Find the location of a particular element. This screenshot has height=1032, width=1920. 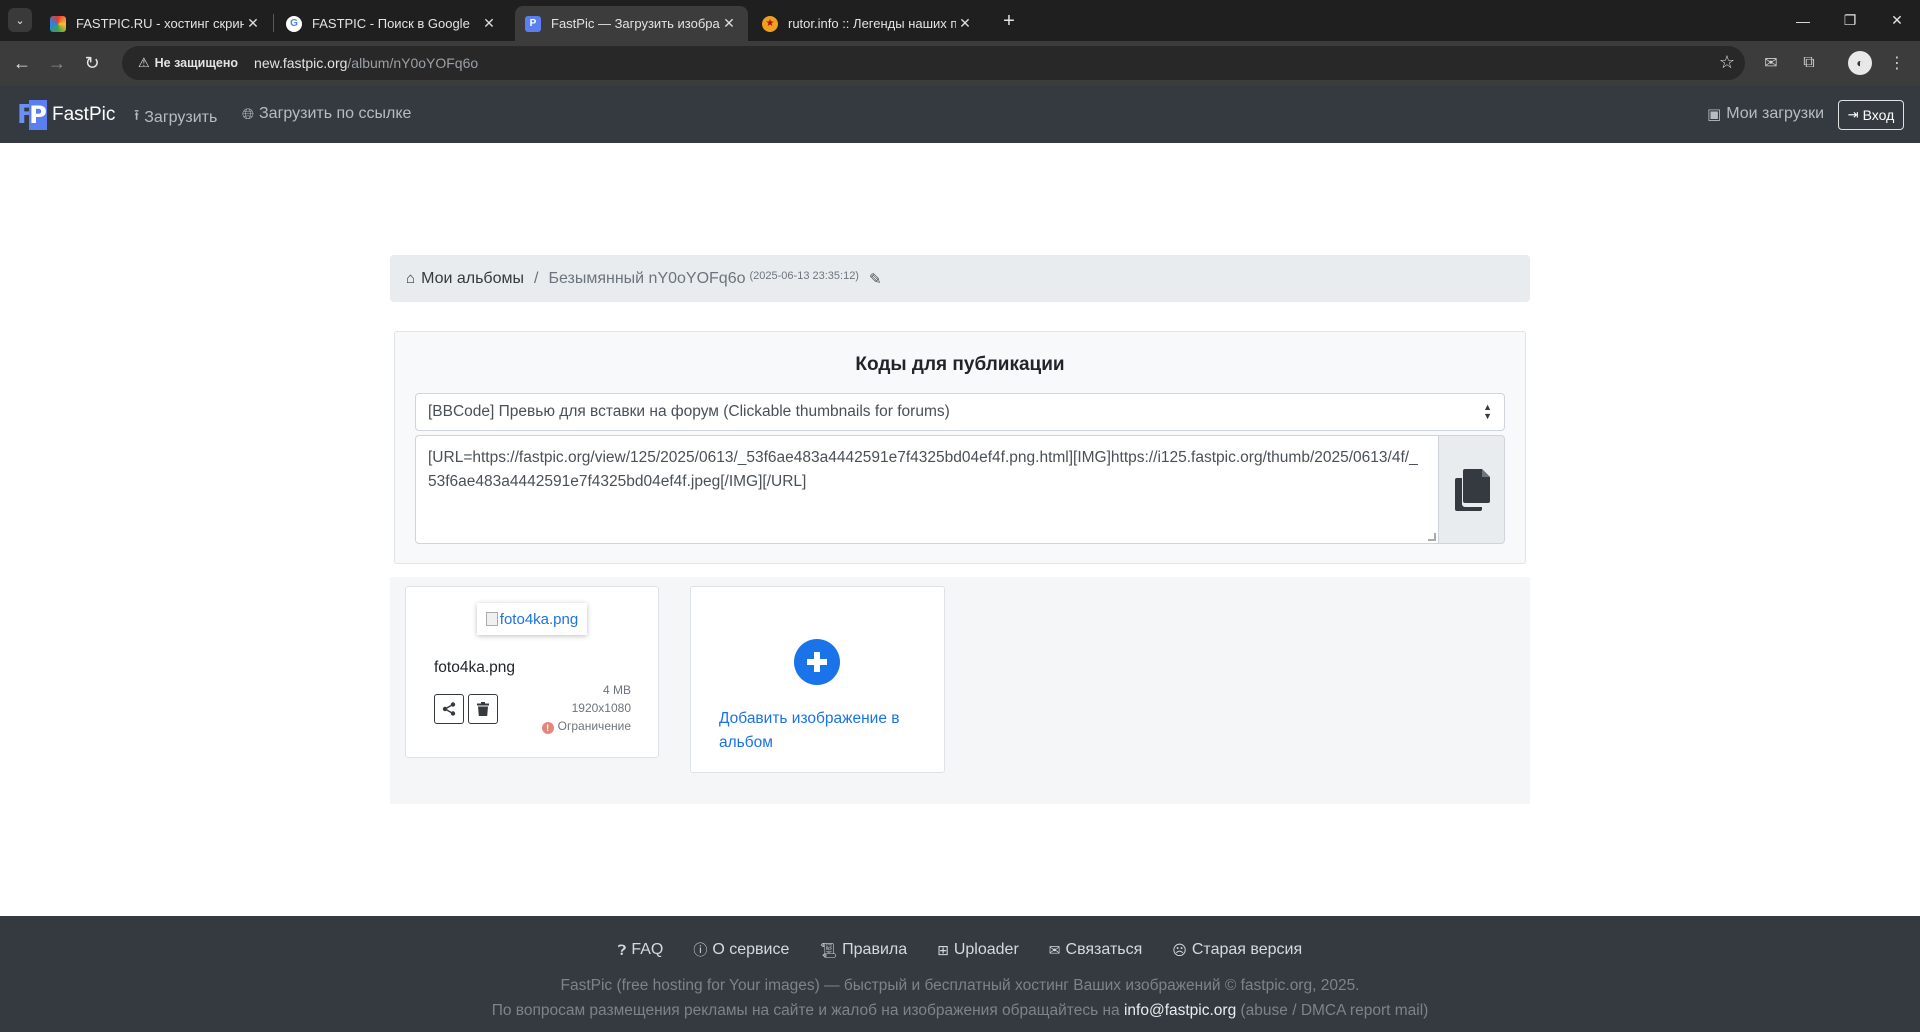

copy-button is located at coordinates (1471, 489).